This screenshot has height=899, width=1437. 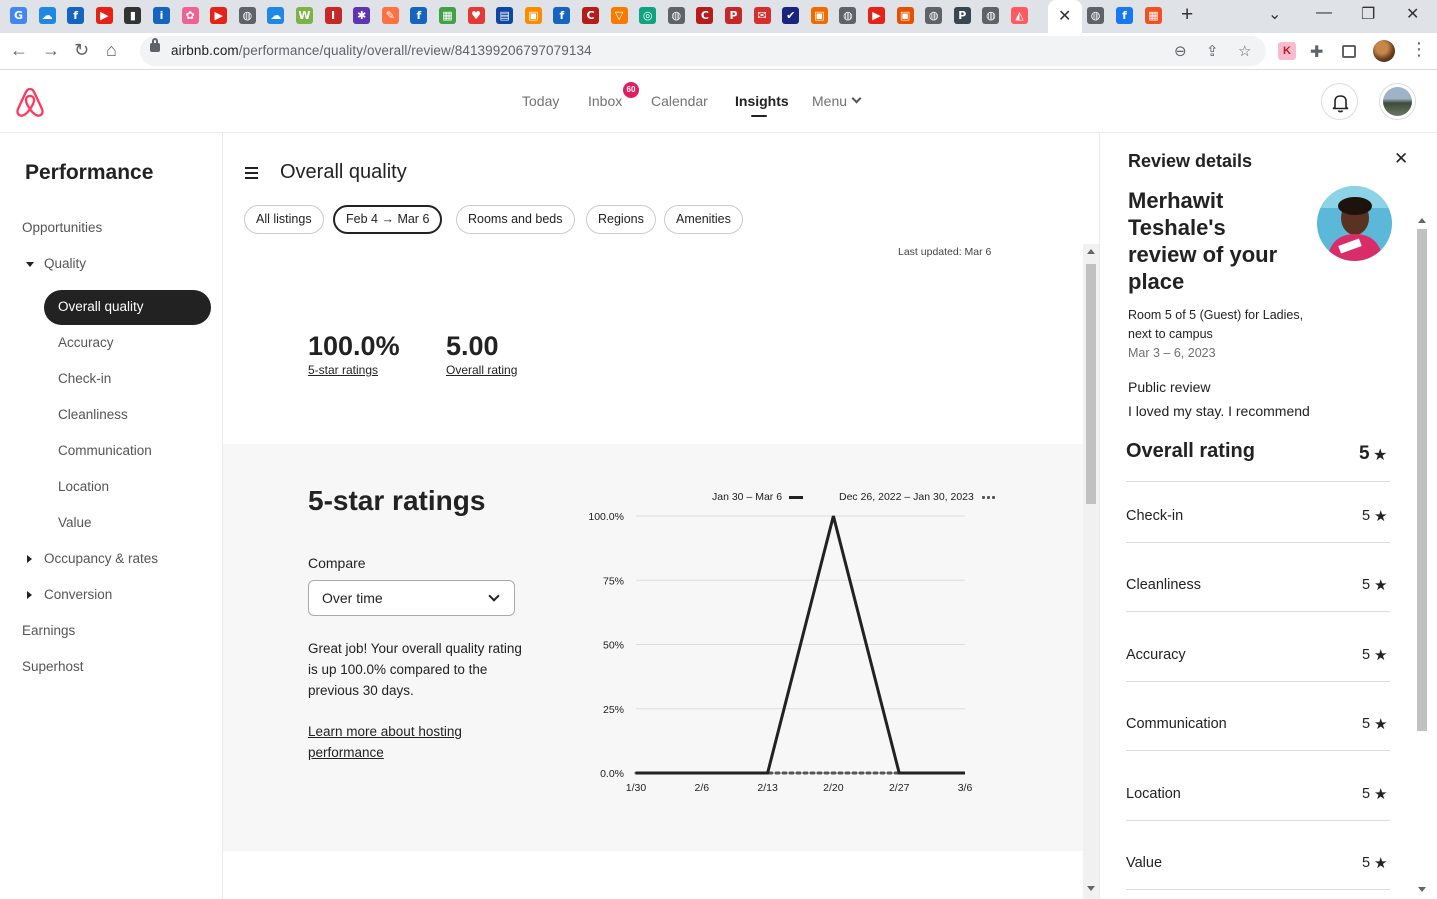 What do you see at coordinates (105, 450) in the screenshot?
I see `sidebar-item-communication: Communication` at bounding box center [105, 450].